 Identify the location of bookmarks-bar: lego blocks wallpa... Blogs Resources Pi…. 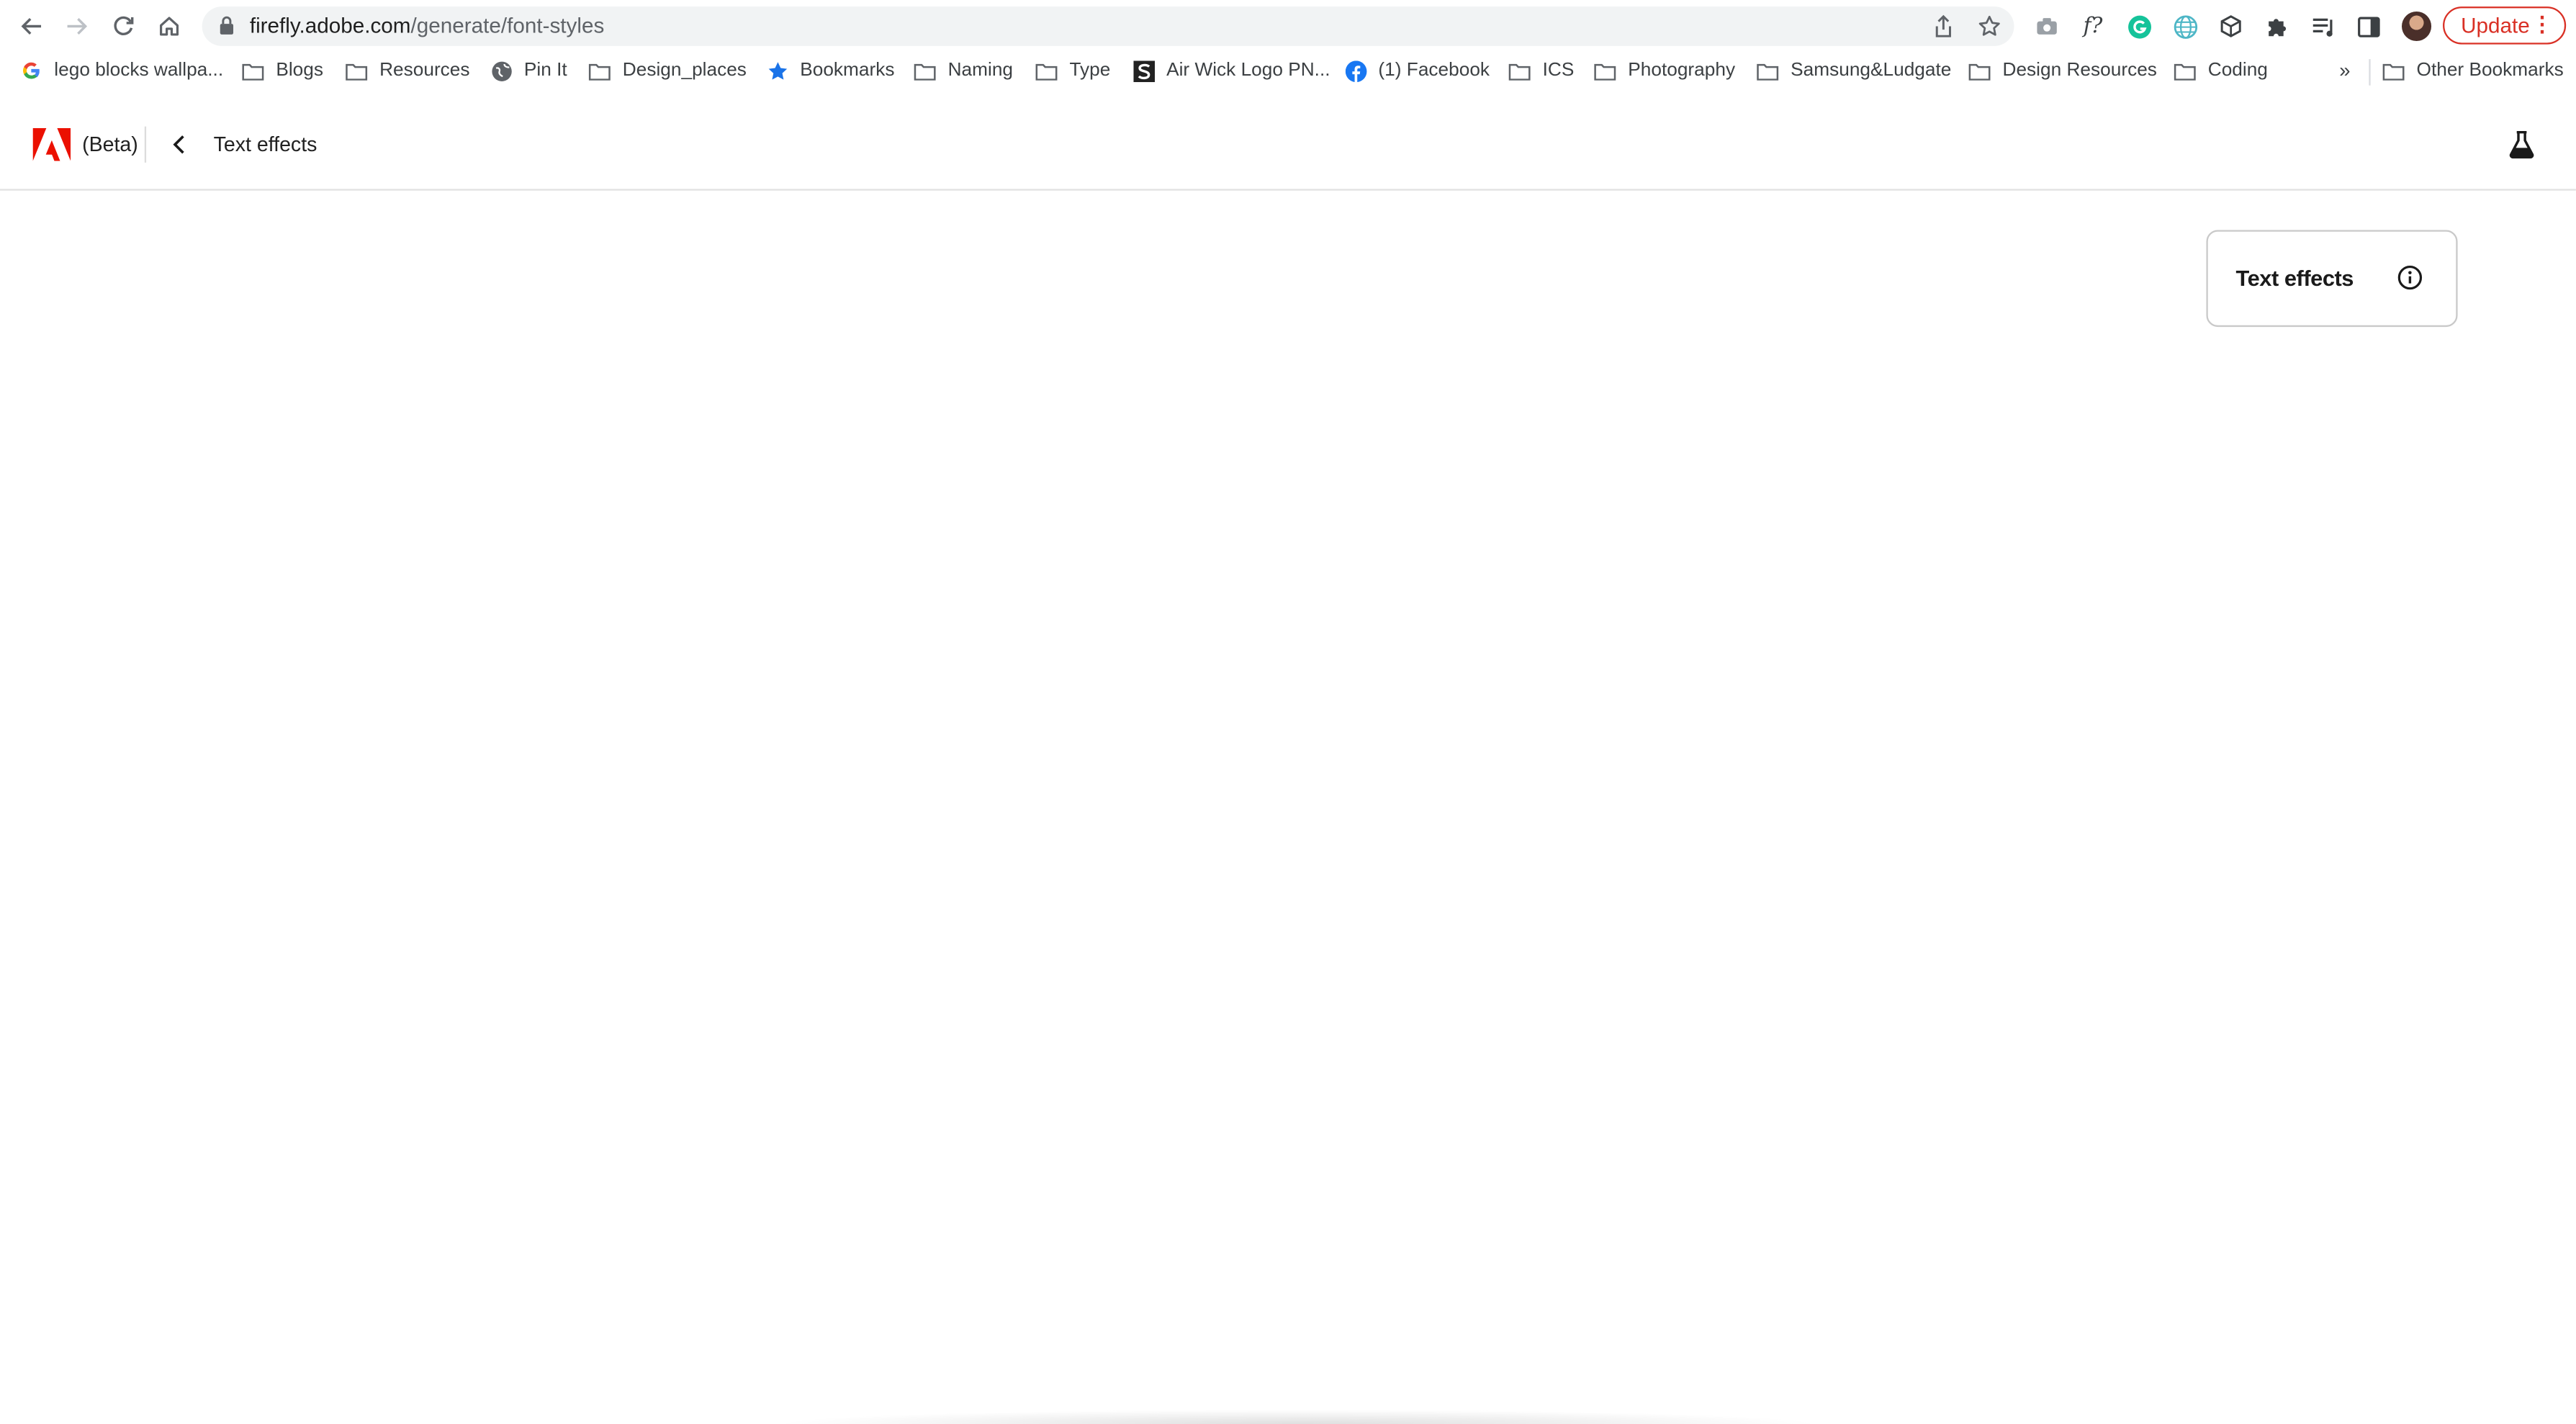
(1288, 72).